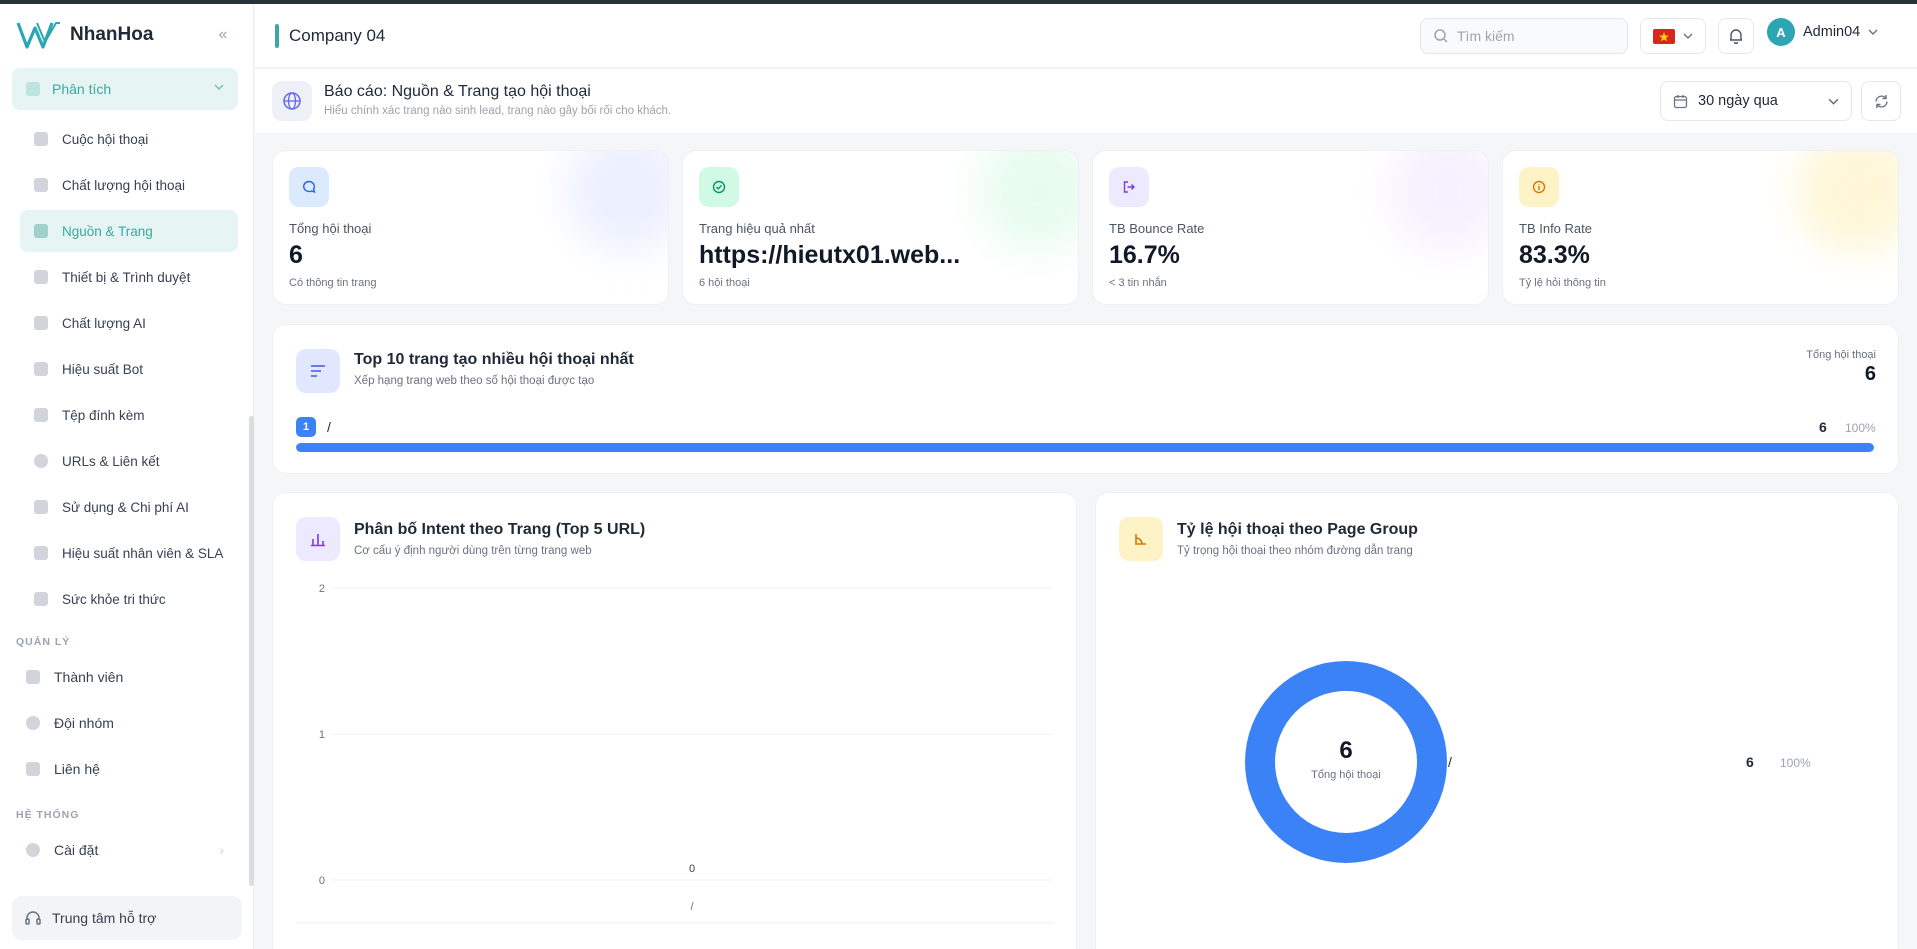 The height and width of the screenshot is (949, 1917). Describe the element at coordinates (1832, 32) in the screenshot. I see `user-name: Admin04` at that location.